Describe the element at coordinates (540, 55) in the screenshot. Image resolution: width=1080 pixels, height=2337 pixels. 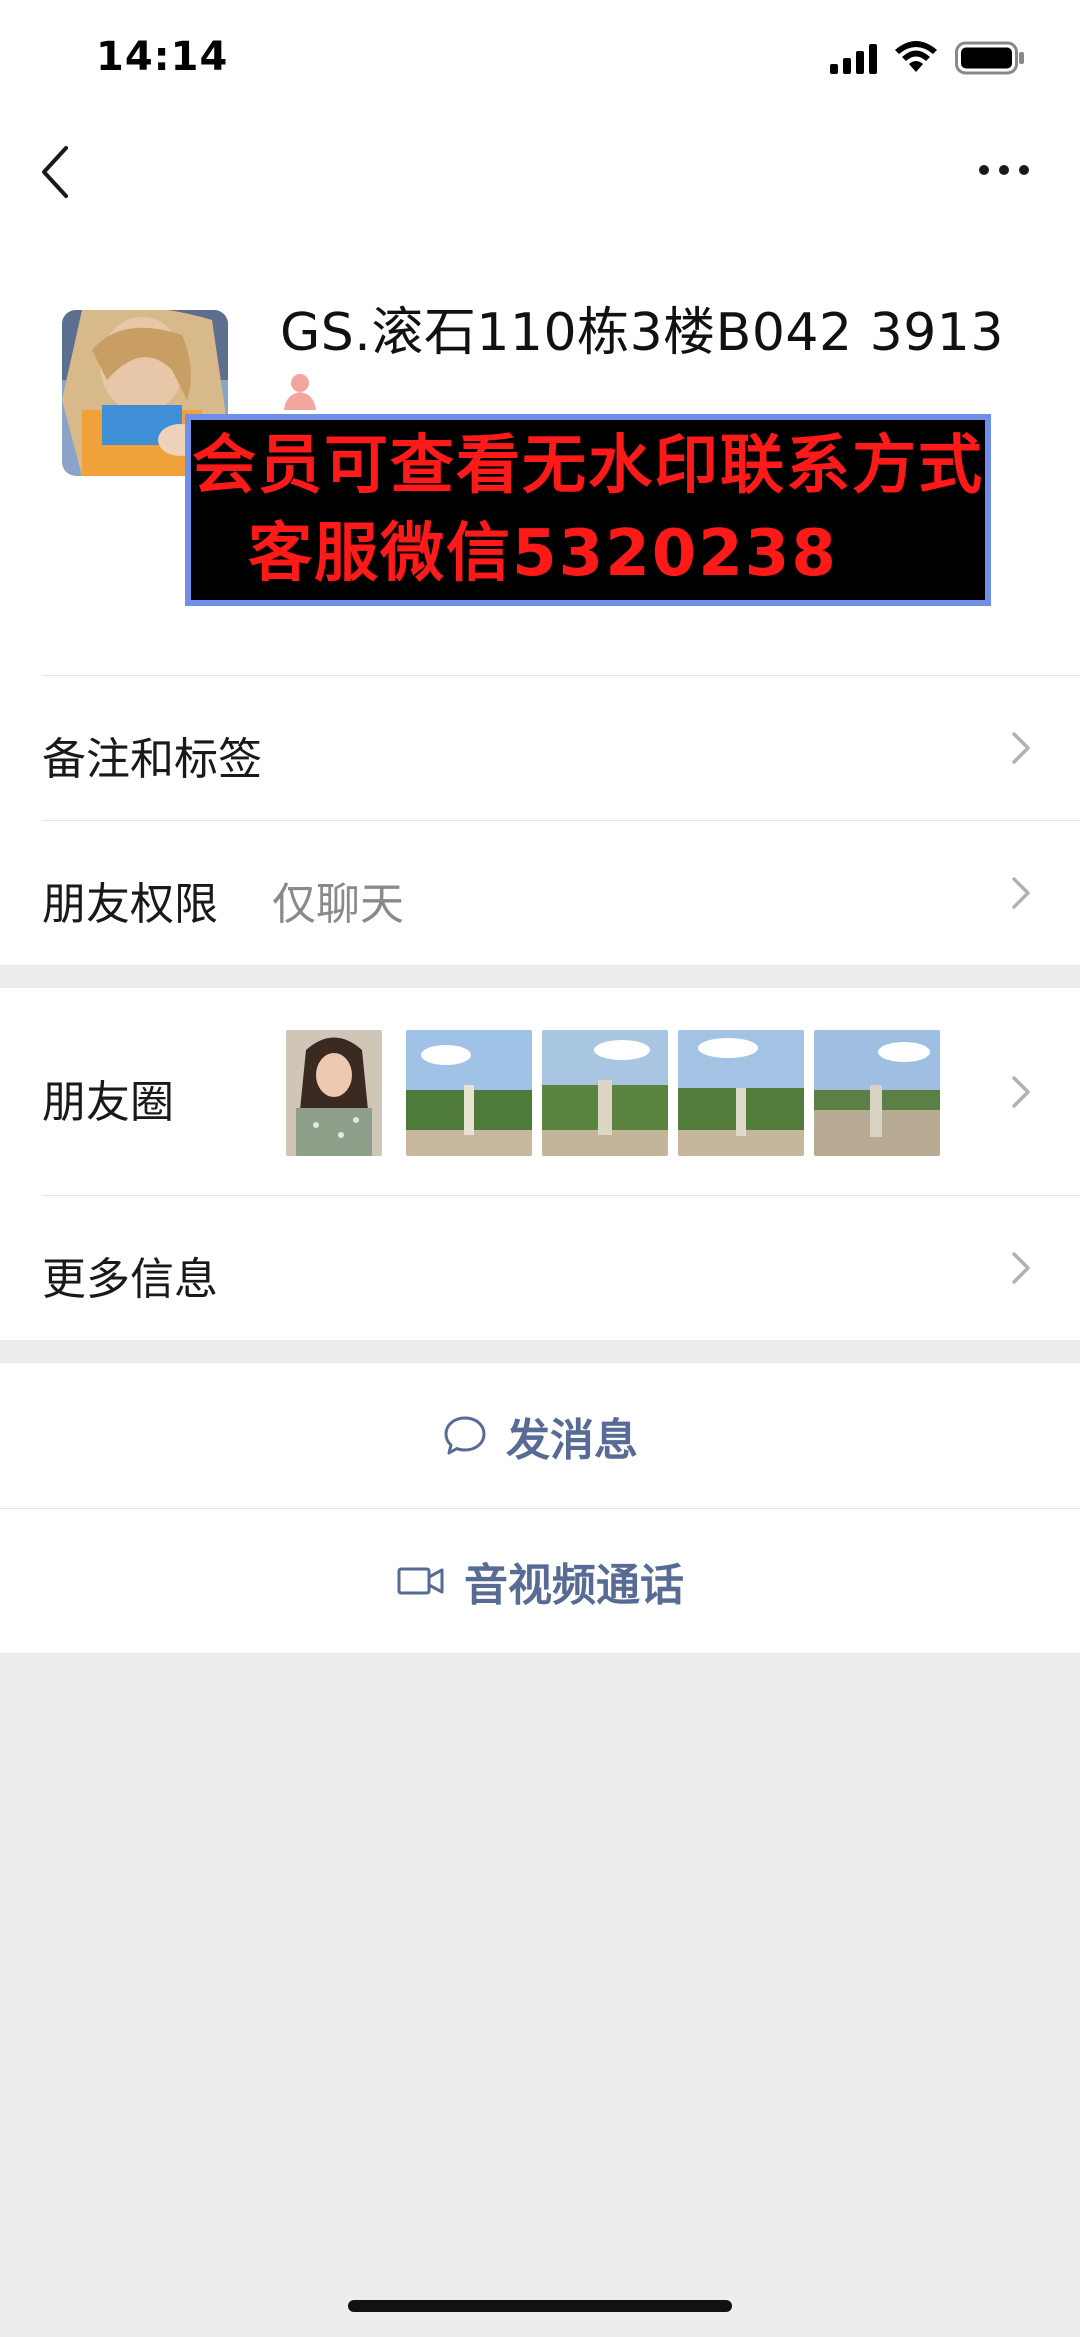
I see `status-bar: 14:14` at that location.